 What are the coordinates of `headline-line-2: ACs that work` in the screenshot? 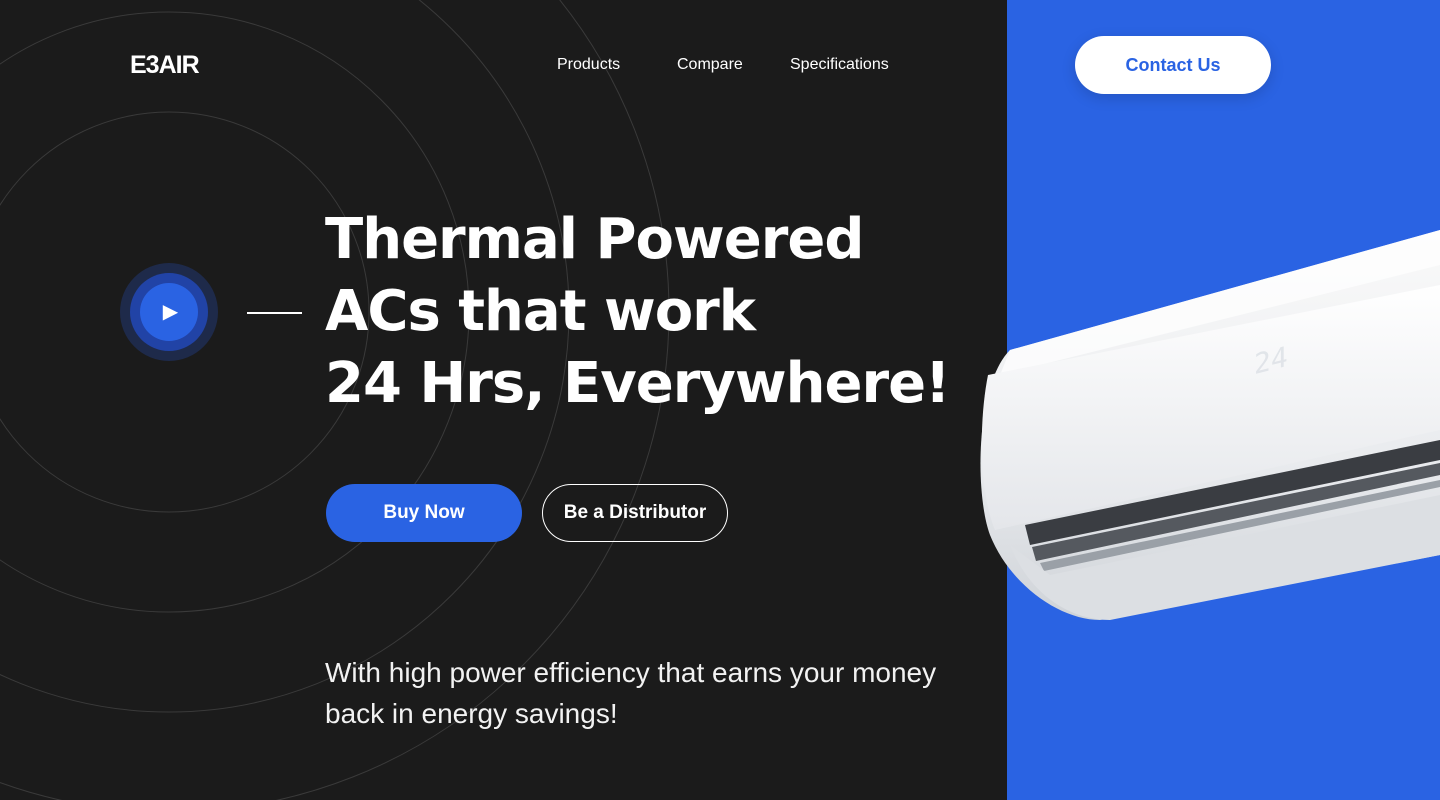 It's located at (540, 311).